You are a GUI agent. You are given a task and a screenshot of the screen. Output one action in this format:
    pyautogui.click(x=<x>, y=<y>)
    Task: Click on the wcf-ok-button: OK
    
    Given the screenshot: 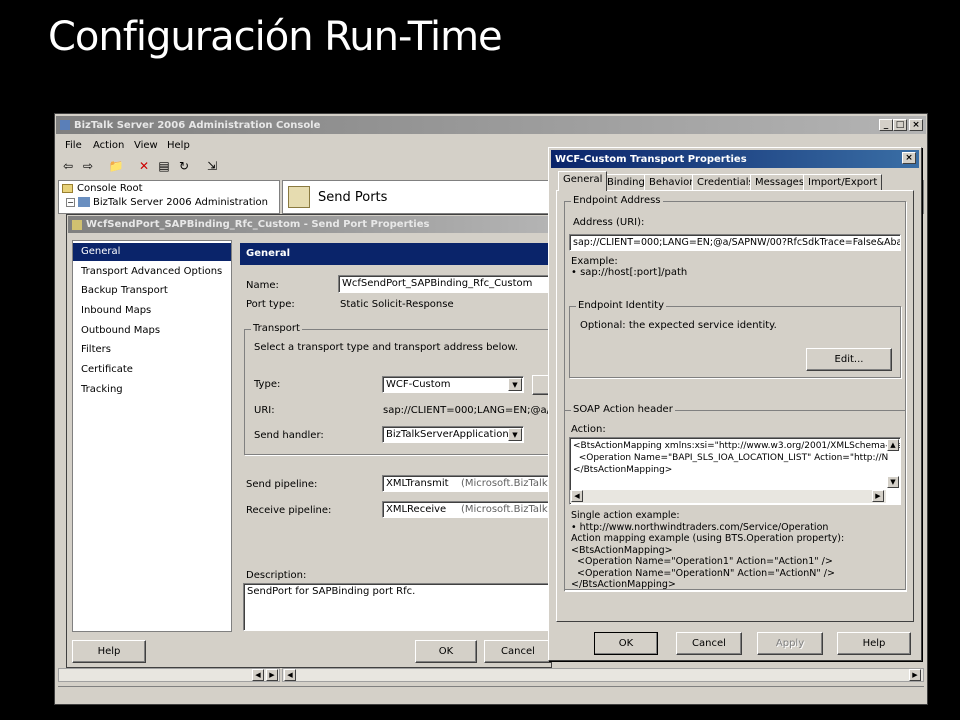 What is the action you would take?
    pyautogui.click(x=626, y=643)
    